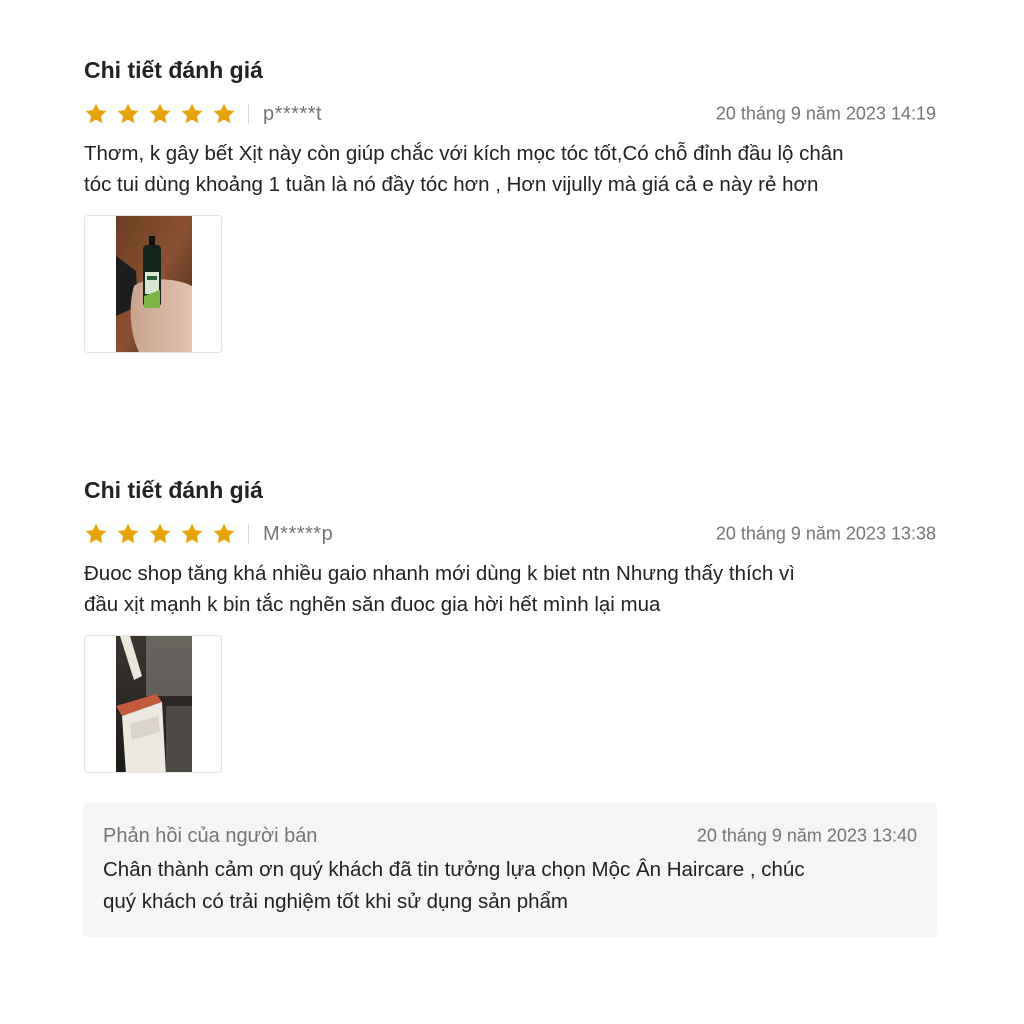  I want to click on reviewer-name: M*****p, so click(298, 533).